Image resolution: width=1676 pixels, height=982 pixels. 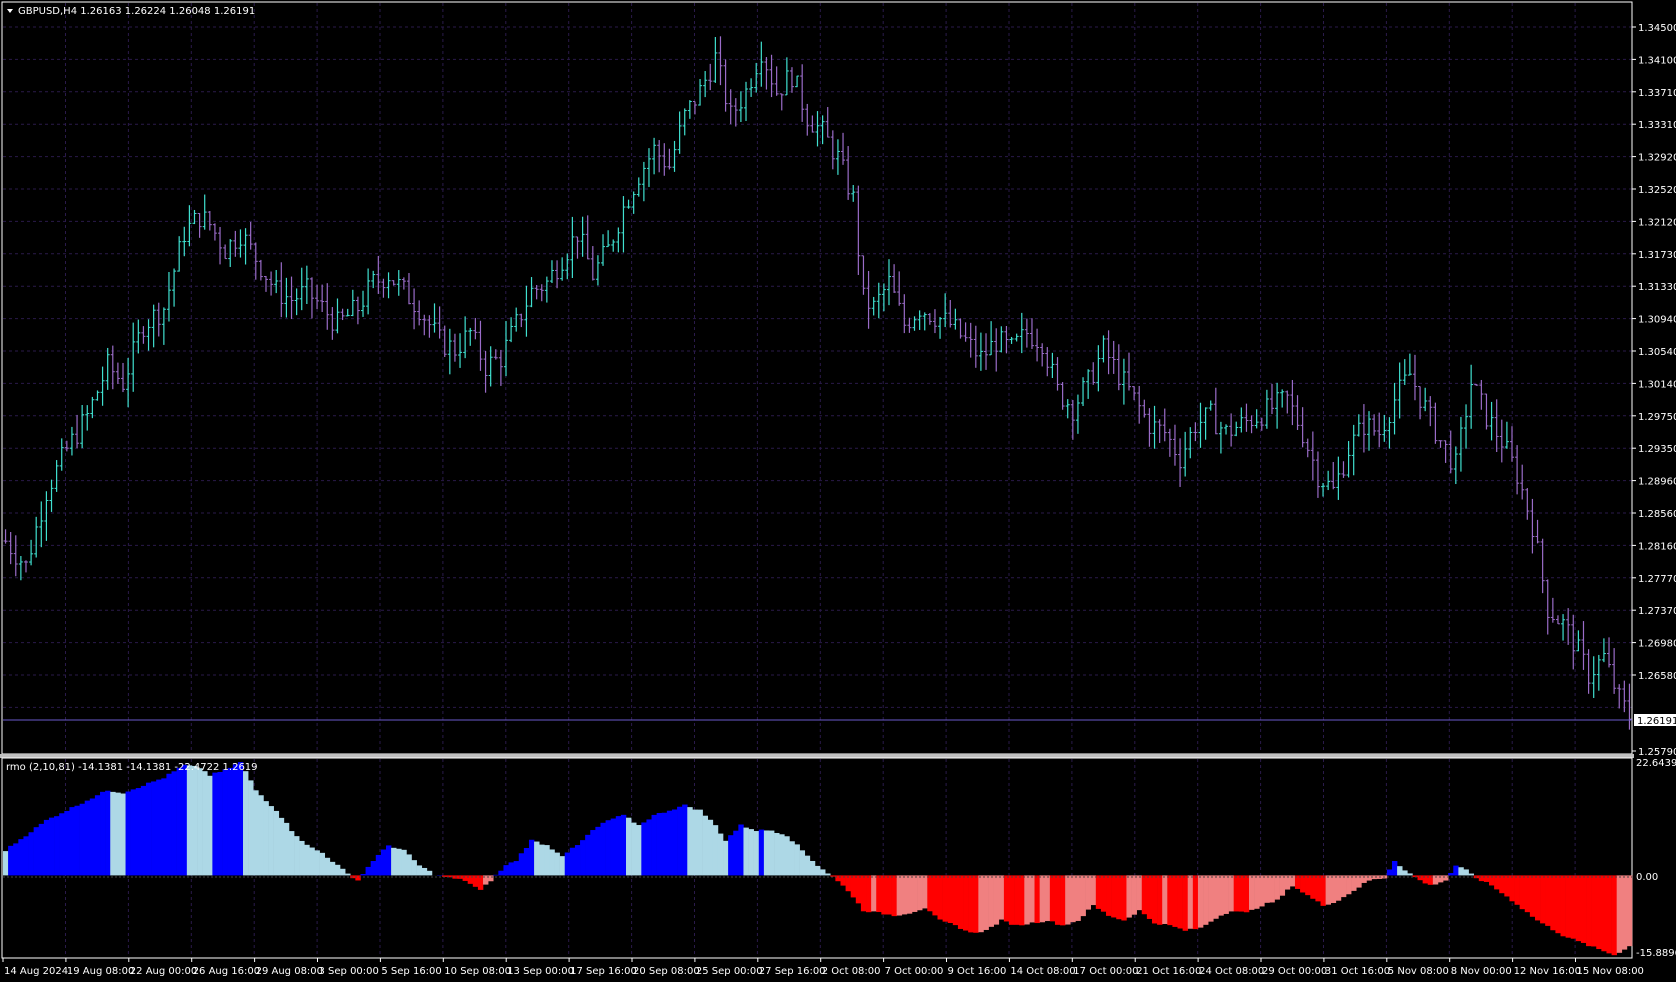 I want to click on time-tick-label: 20 Sep 08:00, so click(x=666, y=971).